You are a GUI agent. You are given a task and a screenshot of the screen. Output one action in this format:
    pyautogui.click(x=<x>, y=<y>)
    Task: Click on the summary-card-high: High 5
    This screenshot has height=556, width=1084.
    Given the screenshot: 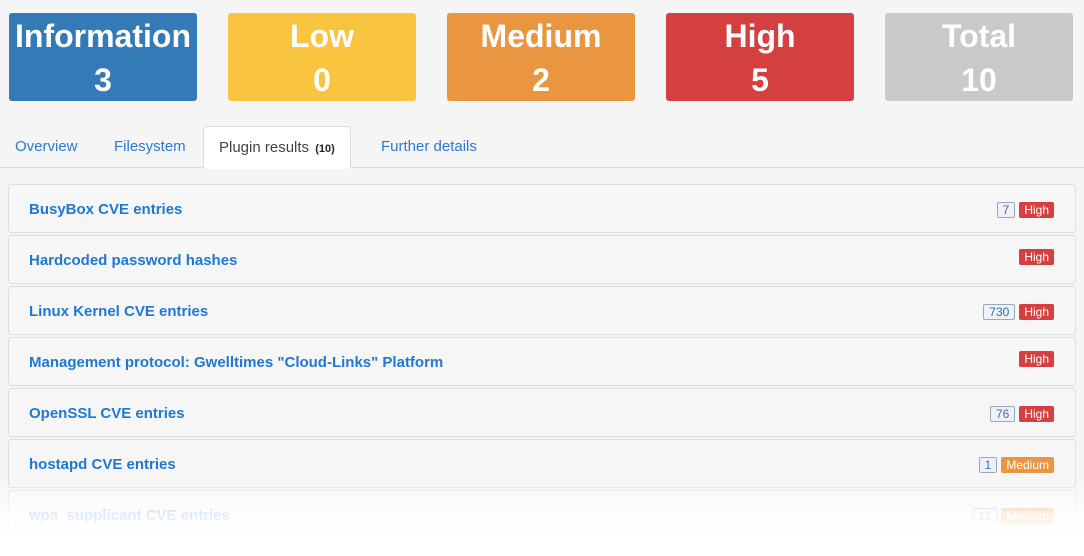 What is the action you would take?
    pyautogui.click(x=760, y=57)
    